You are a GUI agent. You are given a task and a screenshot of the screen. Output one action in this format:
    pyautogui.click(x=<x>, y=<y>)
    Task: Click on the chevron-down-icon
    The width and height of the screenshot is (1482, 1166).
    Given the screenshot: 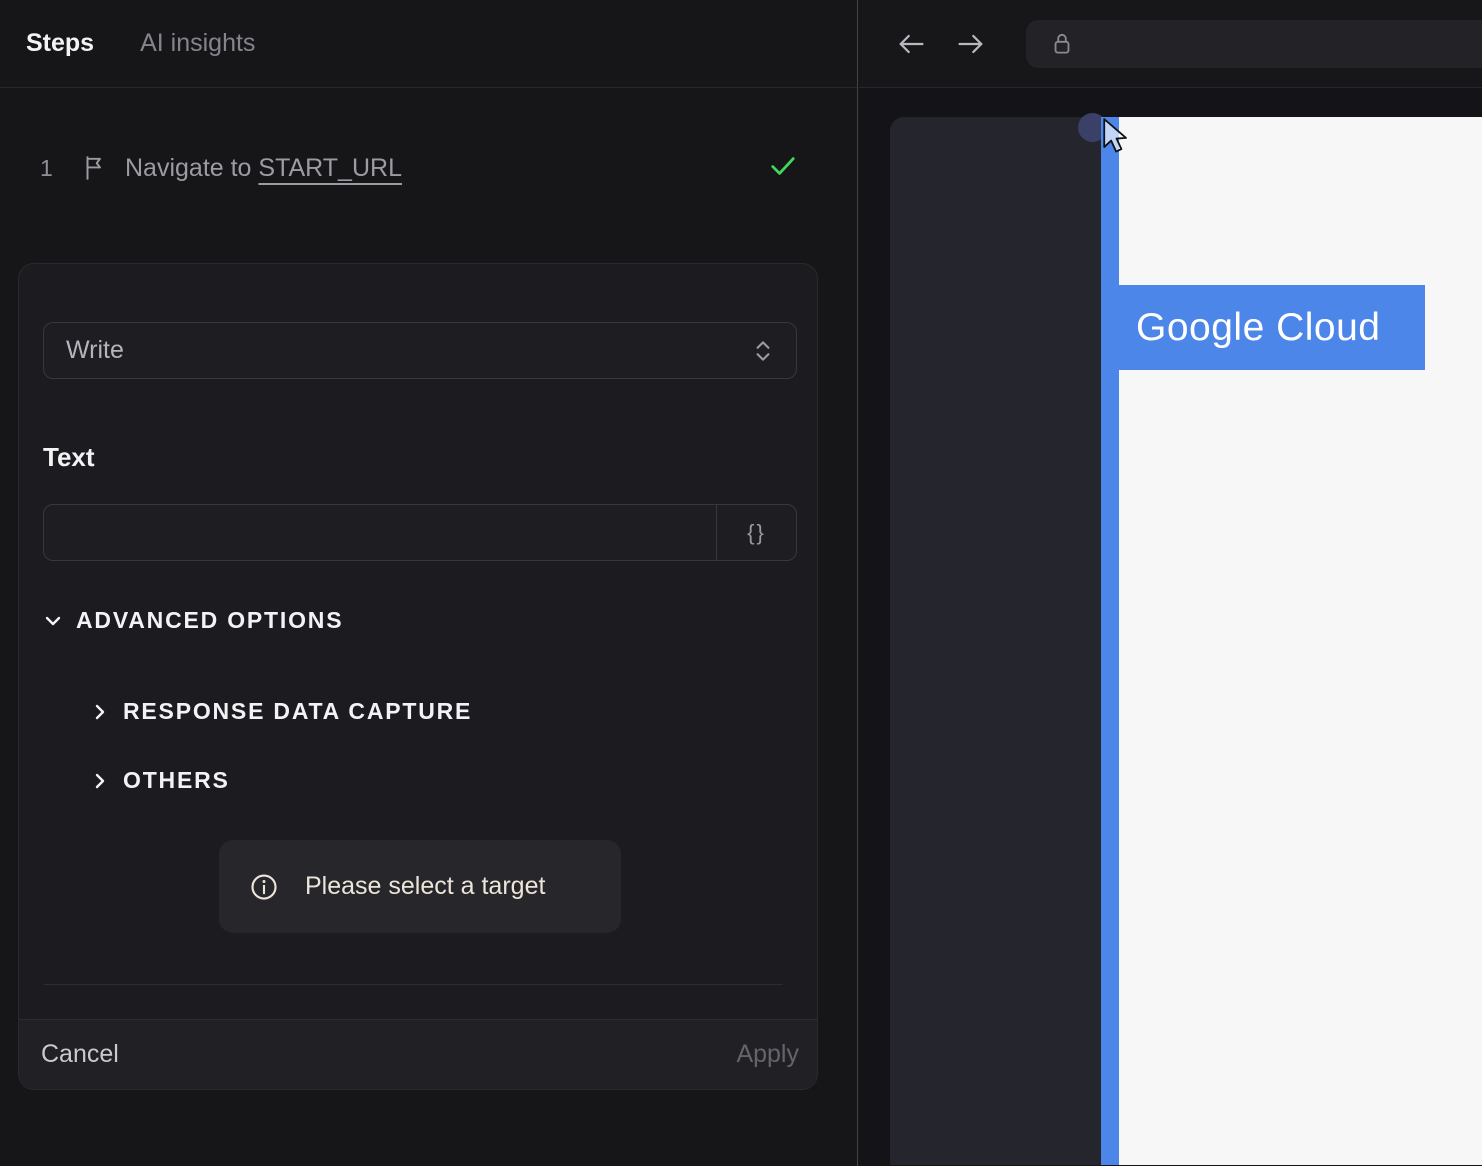 What is the action you would take?
    pyautogui.click(x=53, y=621)
    